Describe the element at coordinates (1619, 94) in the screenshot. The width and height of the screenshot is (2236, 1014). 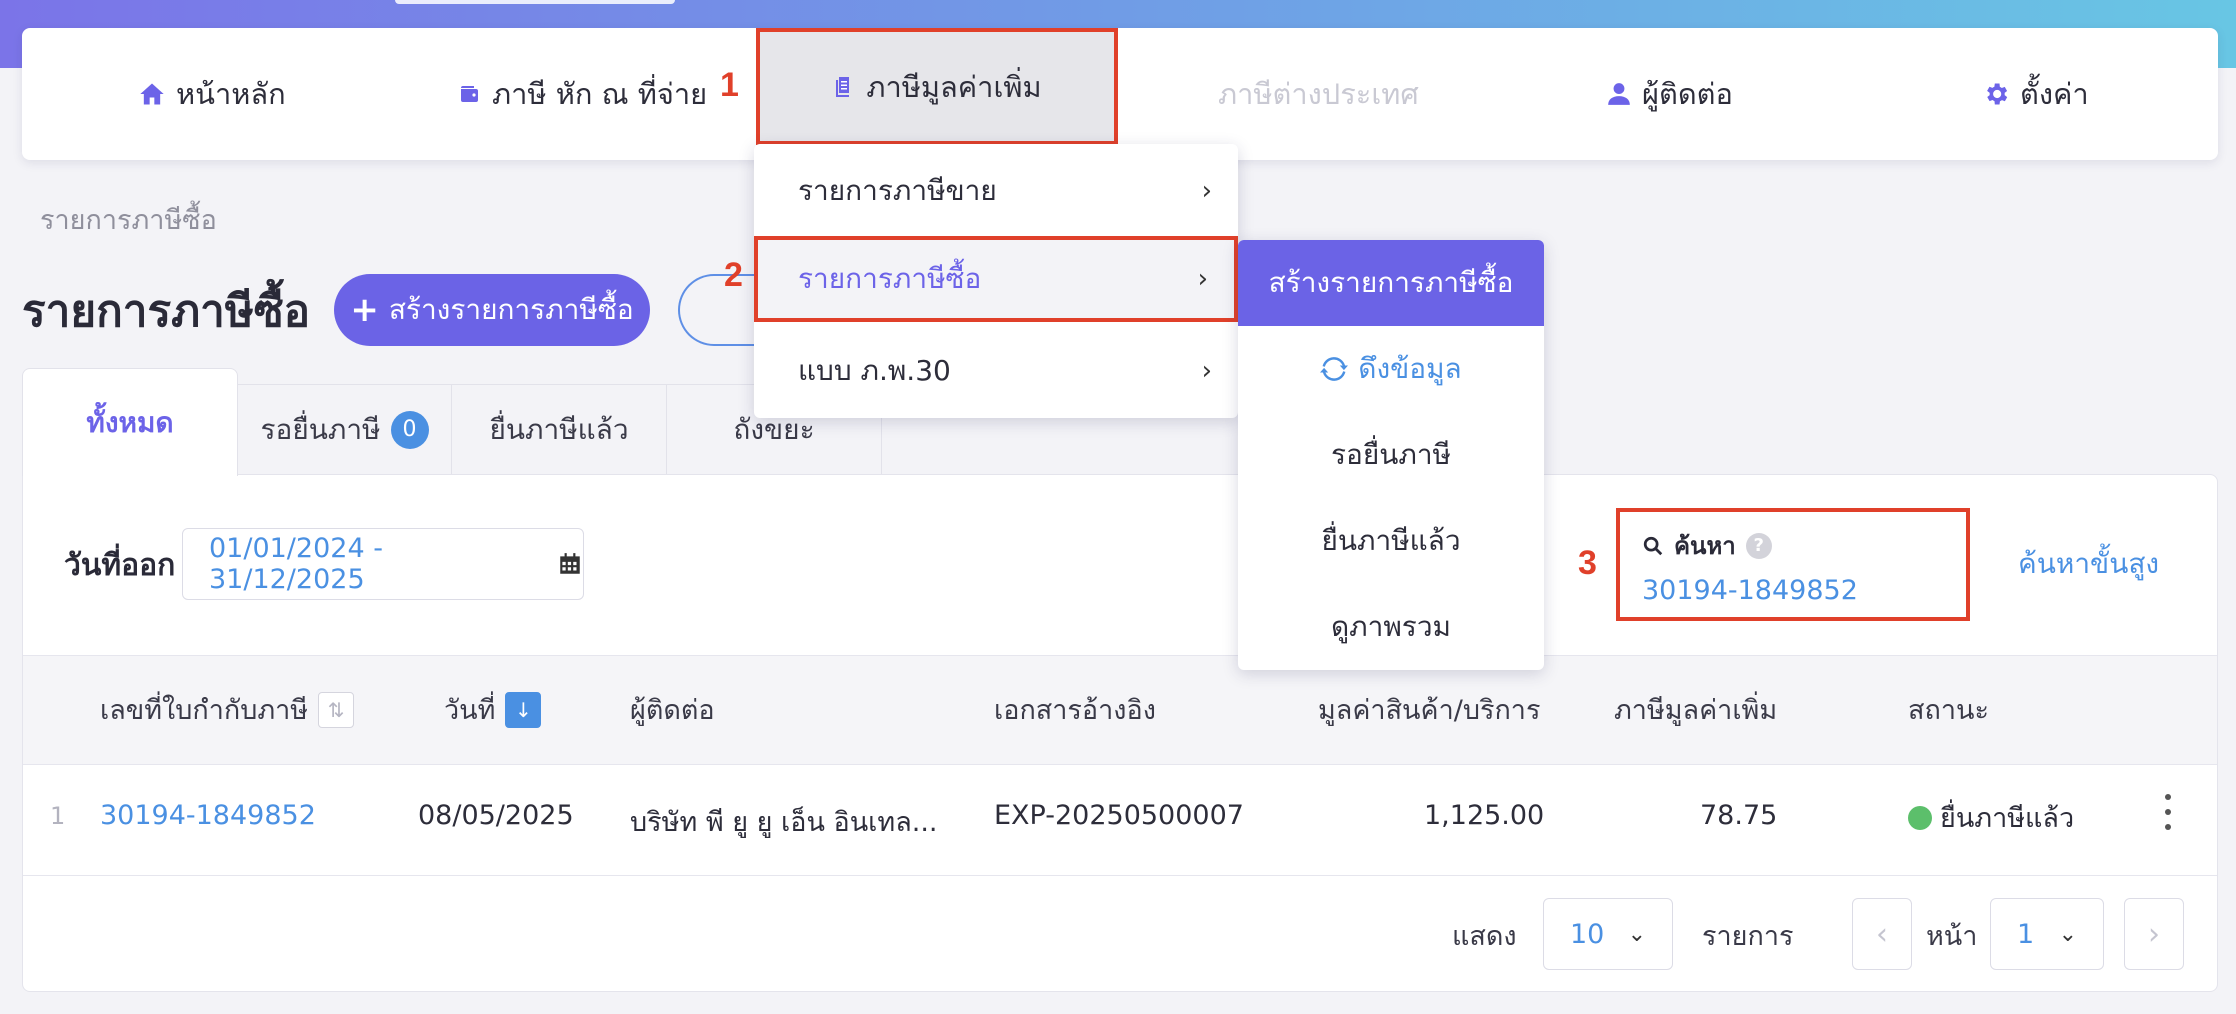
I see `user-icon` at that location.